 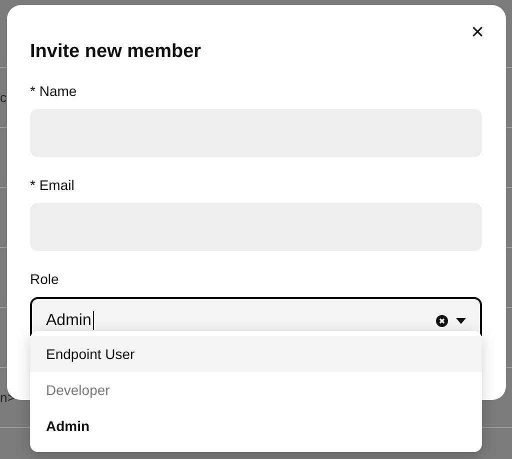 What do you see at coordinates (93, 320) in the screenshot?
I see `text-cursor` at bounding box center [93, 320].